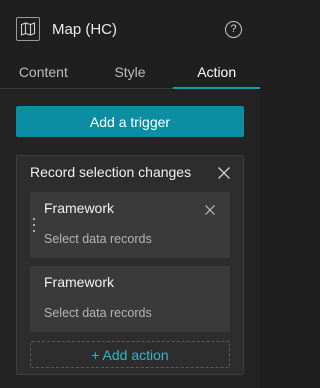 The width and height of the screenshot is (320, 388). Describe the element at coordinates (130, 29) in the screenshot. I see `widget-header: Map (HC) ?` at that location.